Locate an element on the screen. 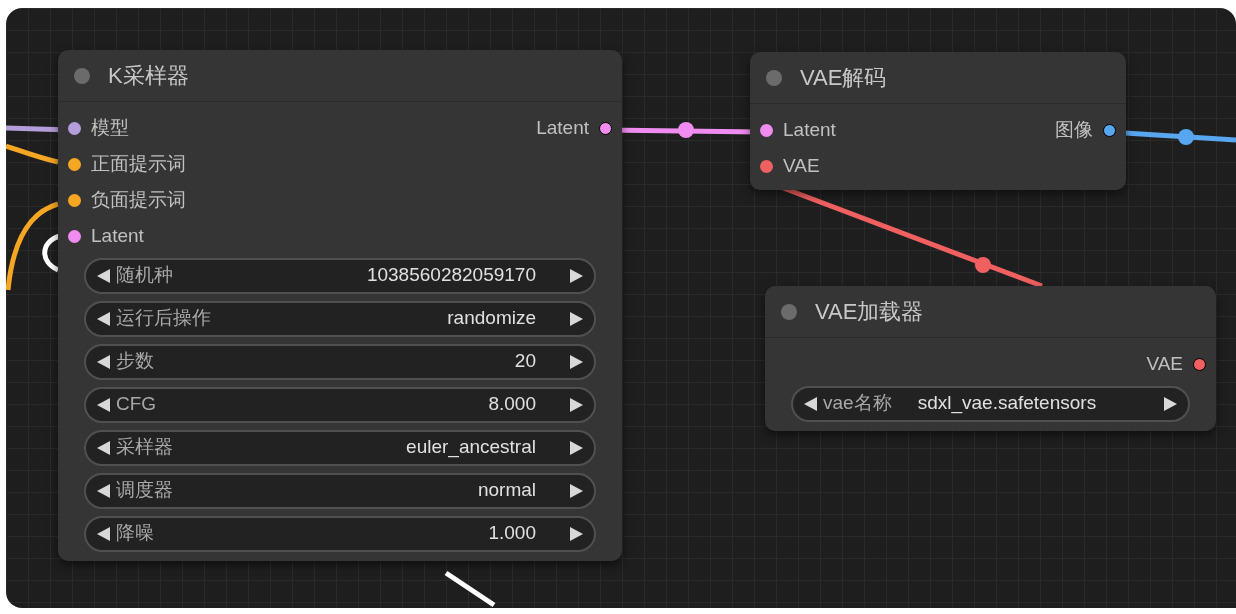 Image resolution: width=1236 pixels, height=614 pixels. widget-field: vae名称 sdxl_vae.safetensors is located at coordinates (990, 403).